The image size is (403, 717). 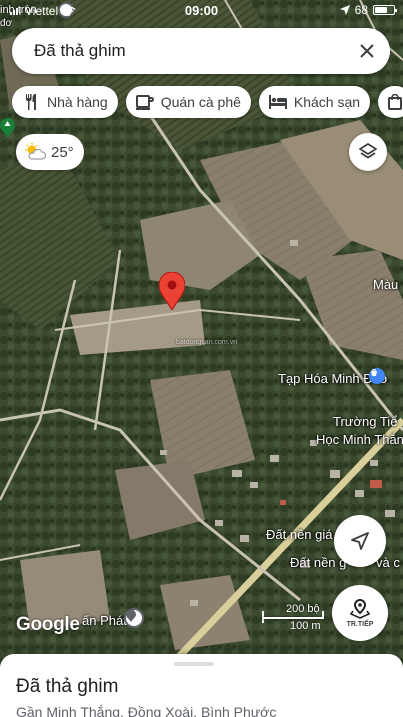 I want to click on store-poi-icon, so click(x=377, y=376).